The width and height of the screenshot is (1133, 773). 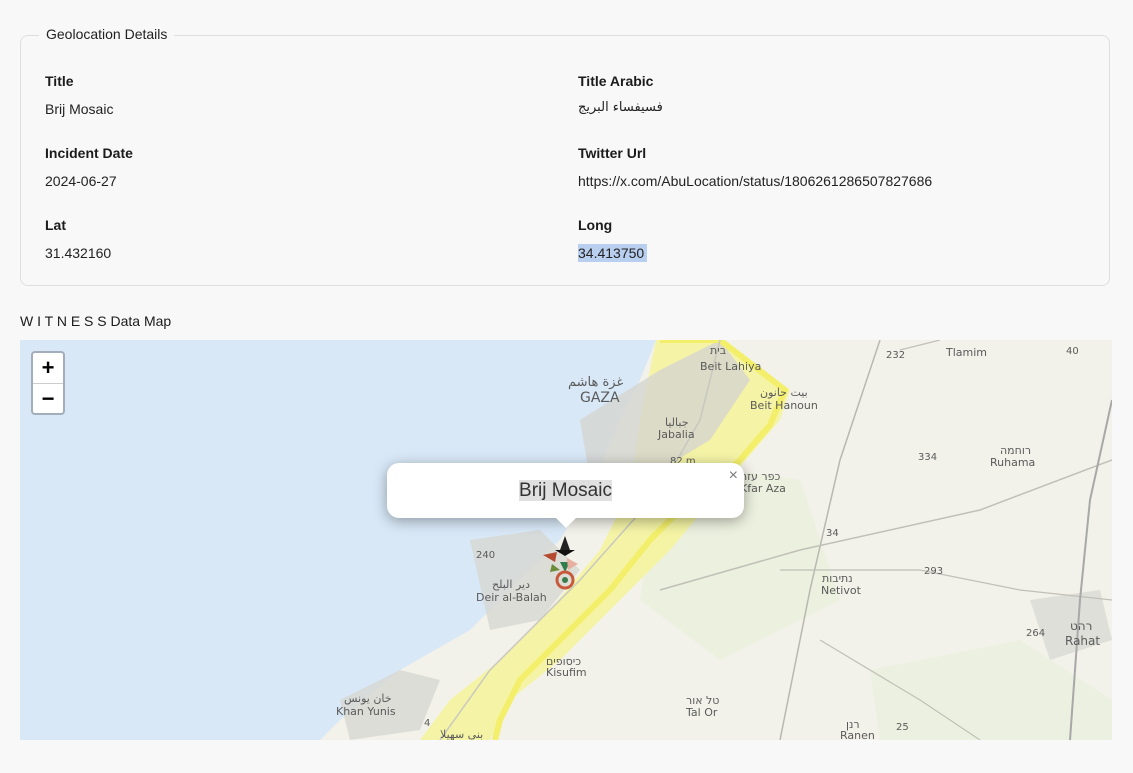 What do you see at coordinates (927, 457) in the screenshot?
I see `road-label: 334` at bounding box center [927, 457].